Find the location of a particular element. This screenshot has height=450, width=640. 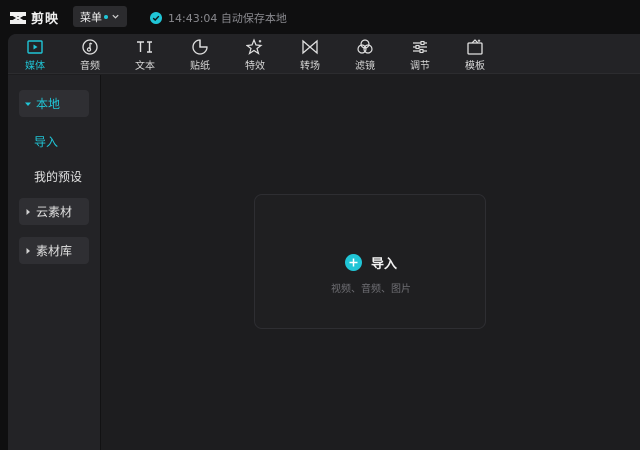

tab-transitions: 转场 is located at coordinates (310, 55).